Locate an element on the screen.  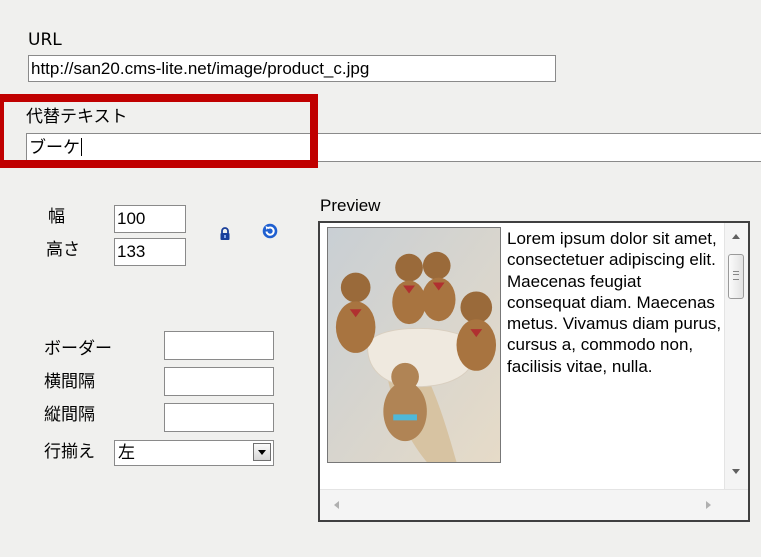
chevron-down-icon is located at coordinates (262, 452).